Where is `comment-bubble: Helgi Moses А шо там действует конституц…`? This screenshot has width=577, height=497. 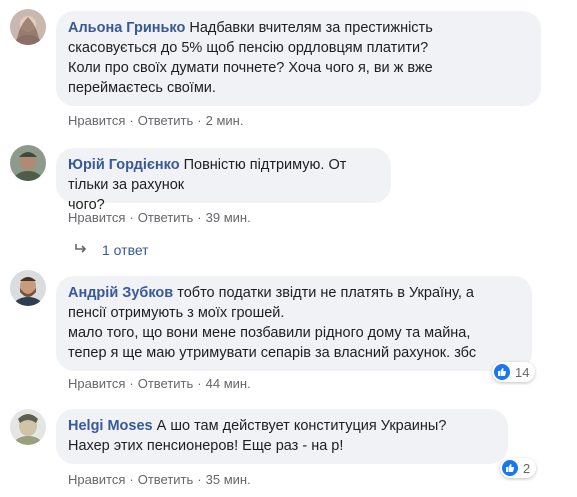
comment-bubble: Helgi Moses А шо там действует конституц… is located at coordinates (282, 436).